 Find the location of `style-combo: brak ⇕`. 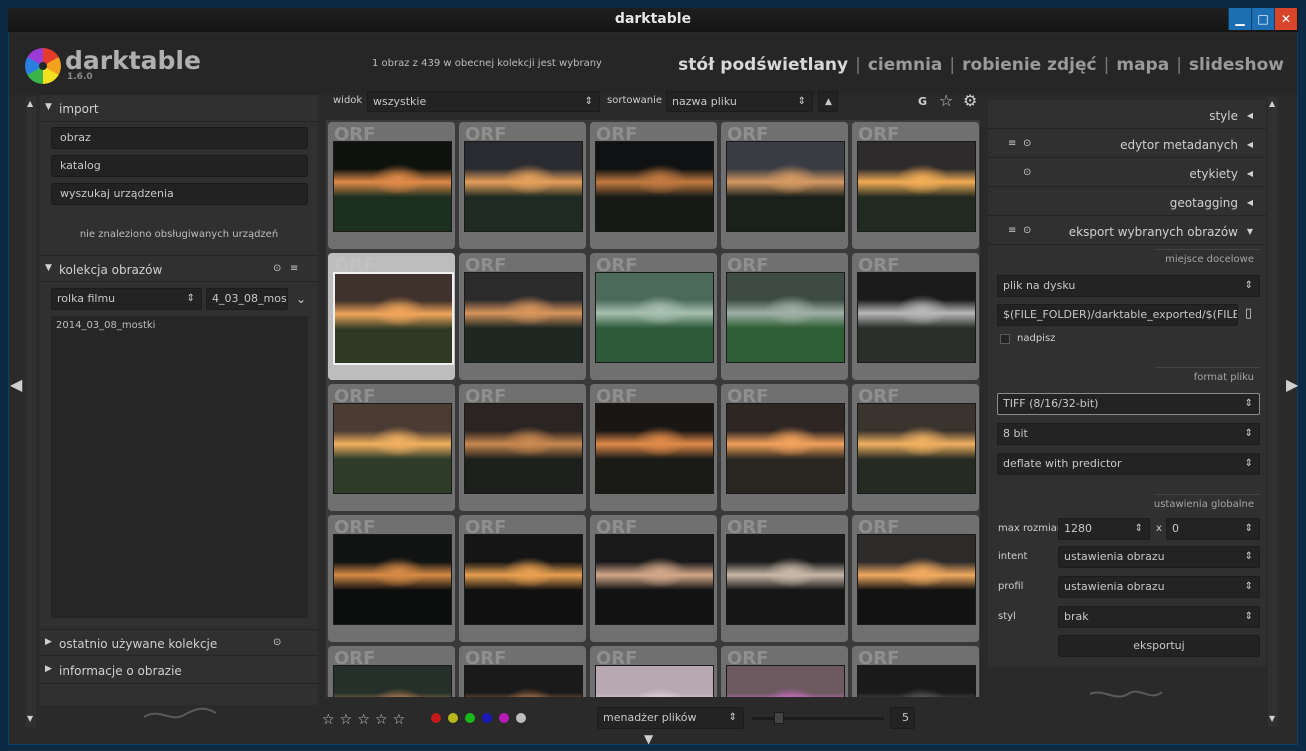

style-combo: brak ⇕ is located at coordinates (1159, 617).